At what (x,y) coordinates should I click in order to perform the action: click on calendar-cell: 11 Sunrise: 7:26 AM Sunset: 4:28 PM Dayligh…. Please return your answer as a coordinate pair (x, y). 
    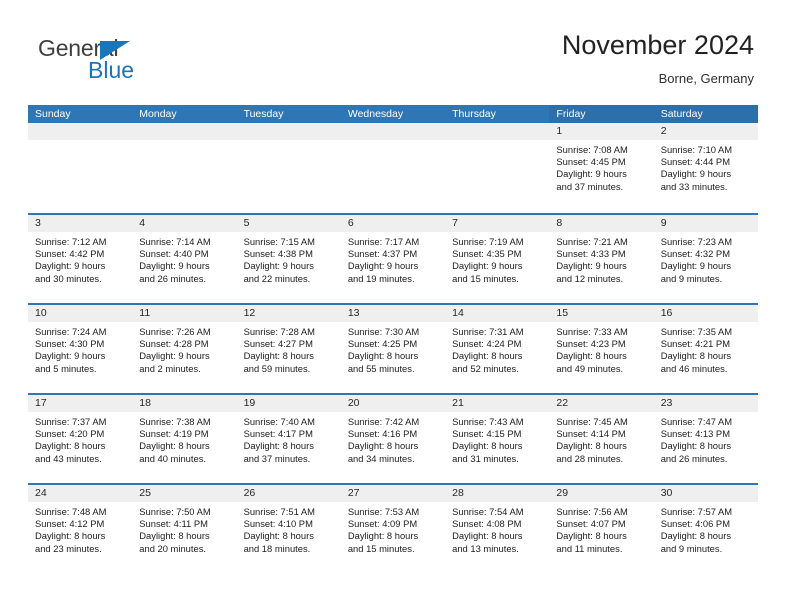
    Looking at the image, I should click on (184, 349).